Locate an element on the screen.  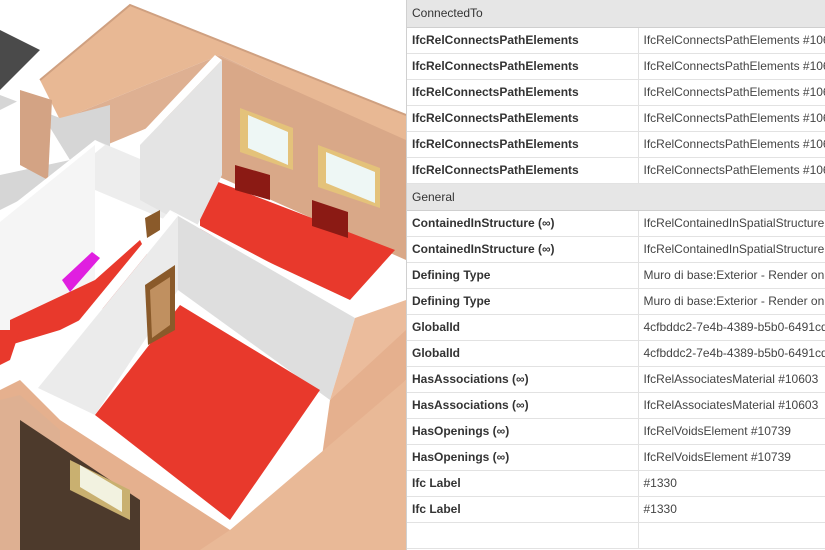
section-title: ConnectedTo is located at coordinates (616, 14).